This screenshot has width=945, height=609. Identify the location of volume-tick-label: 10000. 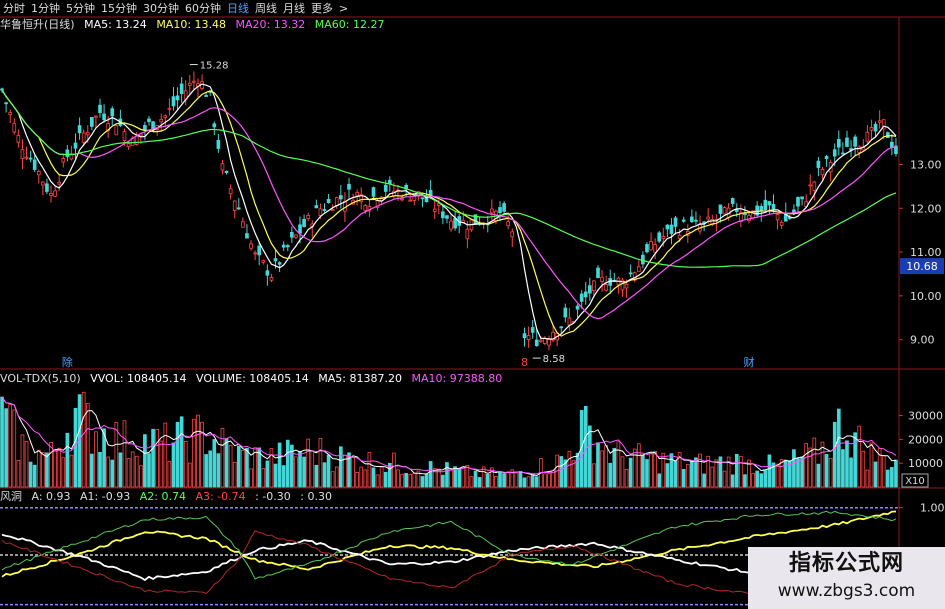
(925, 463).